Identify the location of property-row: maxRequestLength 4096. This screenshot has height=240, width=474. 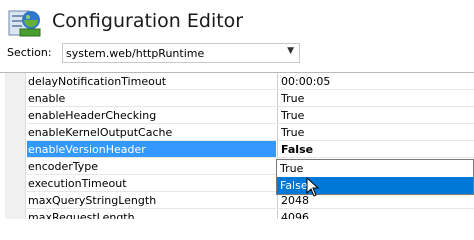
(237, 214).